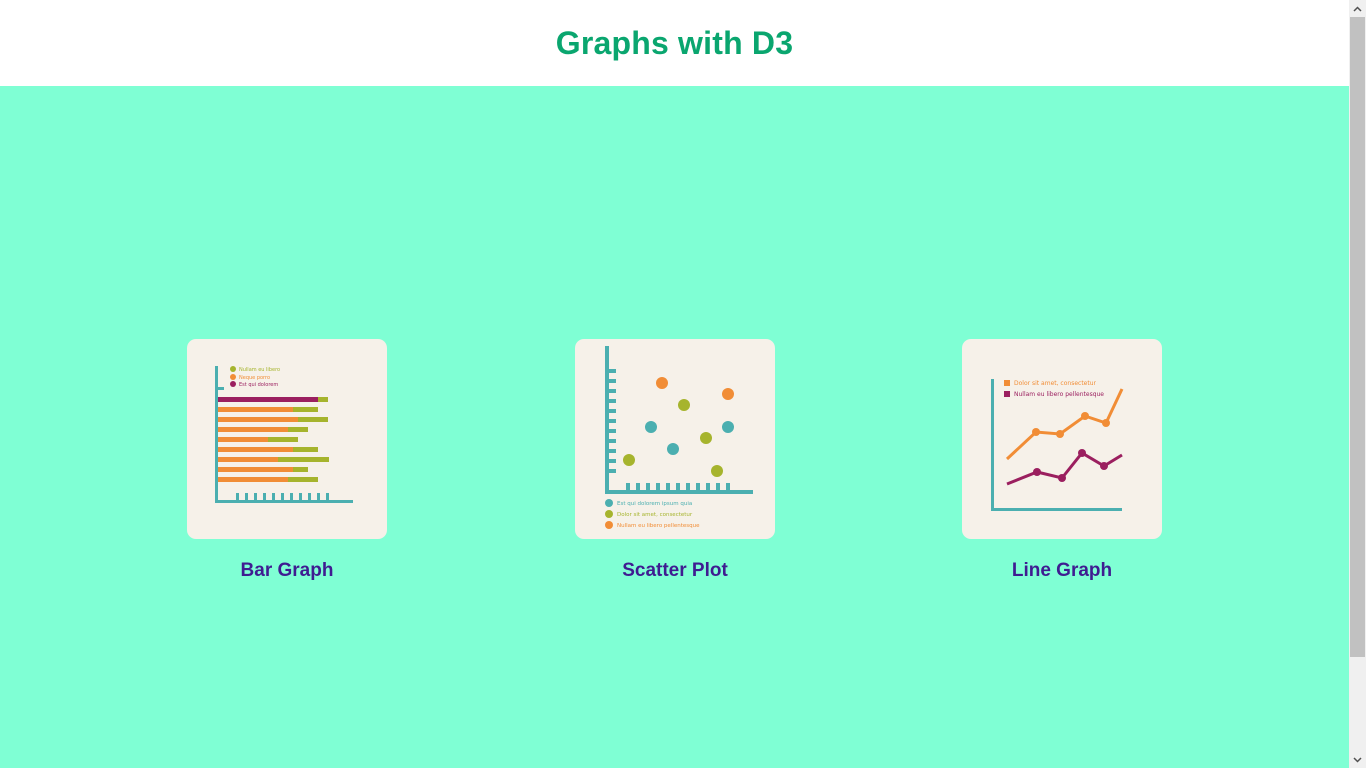 The width and height of the screenshot is (1366, 768). I want to click on vertical-scrollbar, so click(1357, 384).